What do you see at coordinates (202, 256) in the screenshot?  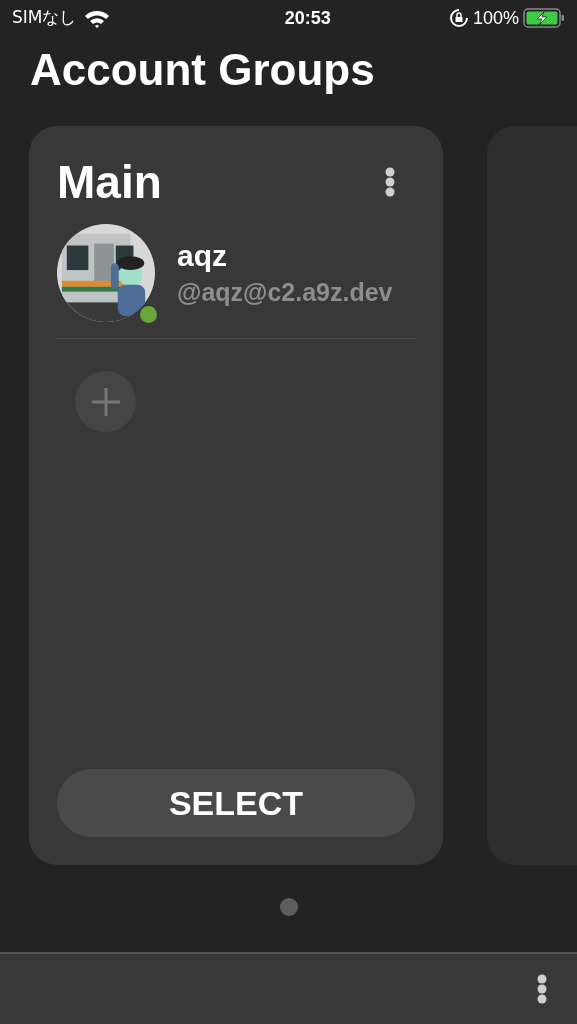 I see `account-name: aqz` at bounding box center [202, 256].